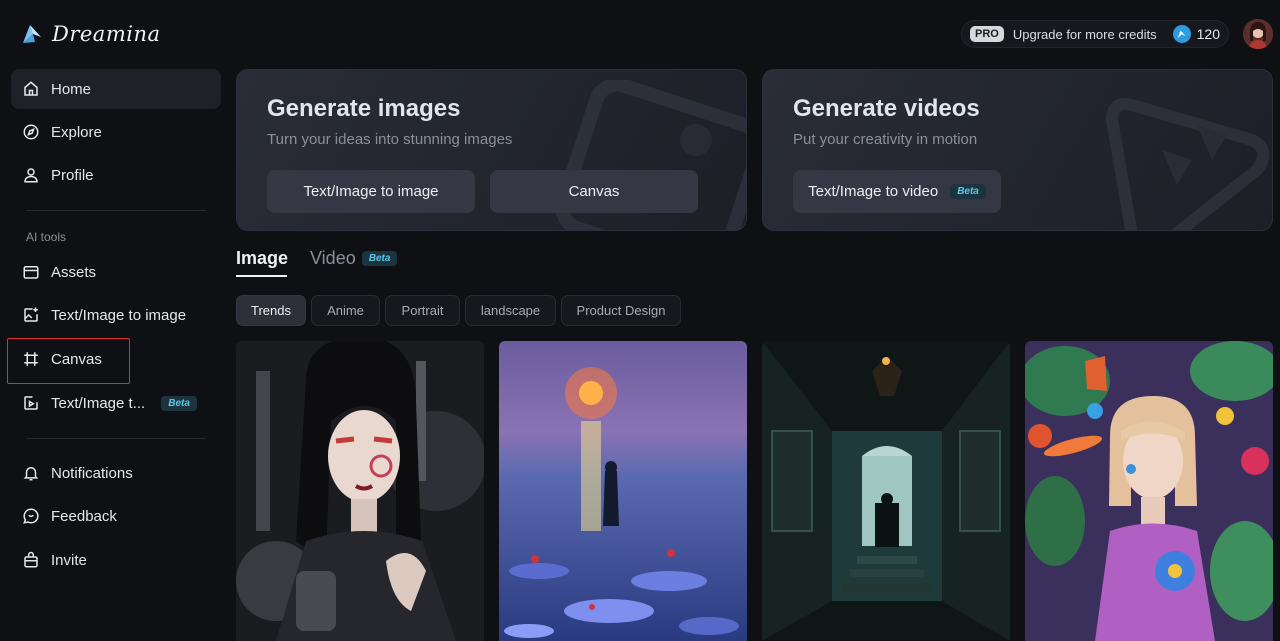 The width and height of the screenshot is (1280, 641). What do you see at coordinates (92, 473) in the screenshot?
I see `sidebar-item-label: Notifications` at bounding box center [92, 473].